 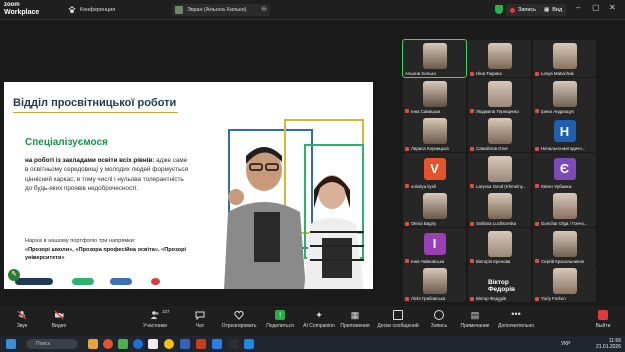 I want to click on notes-button: ▤ Примечание, so click(x=475, y=319).